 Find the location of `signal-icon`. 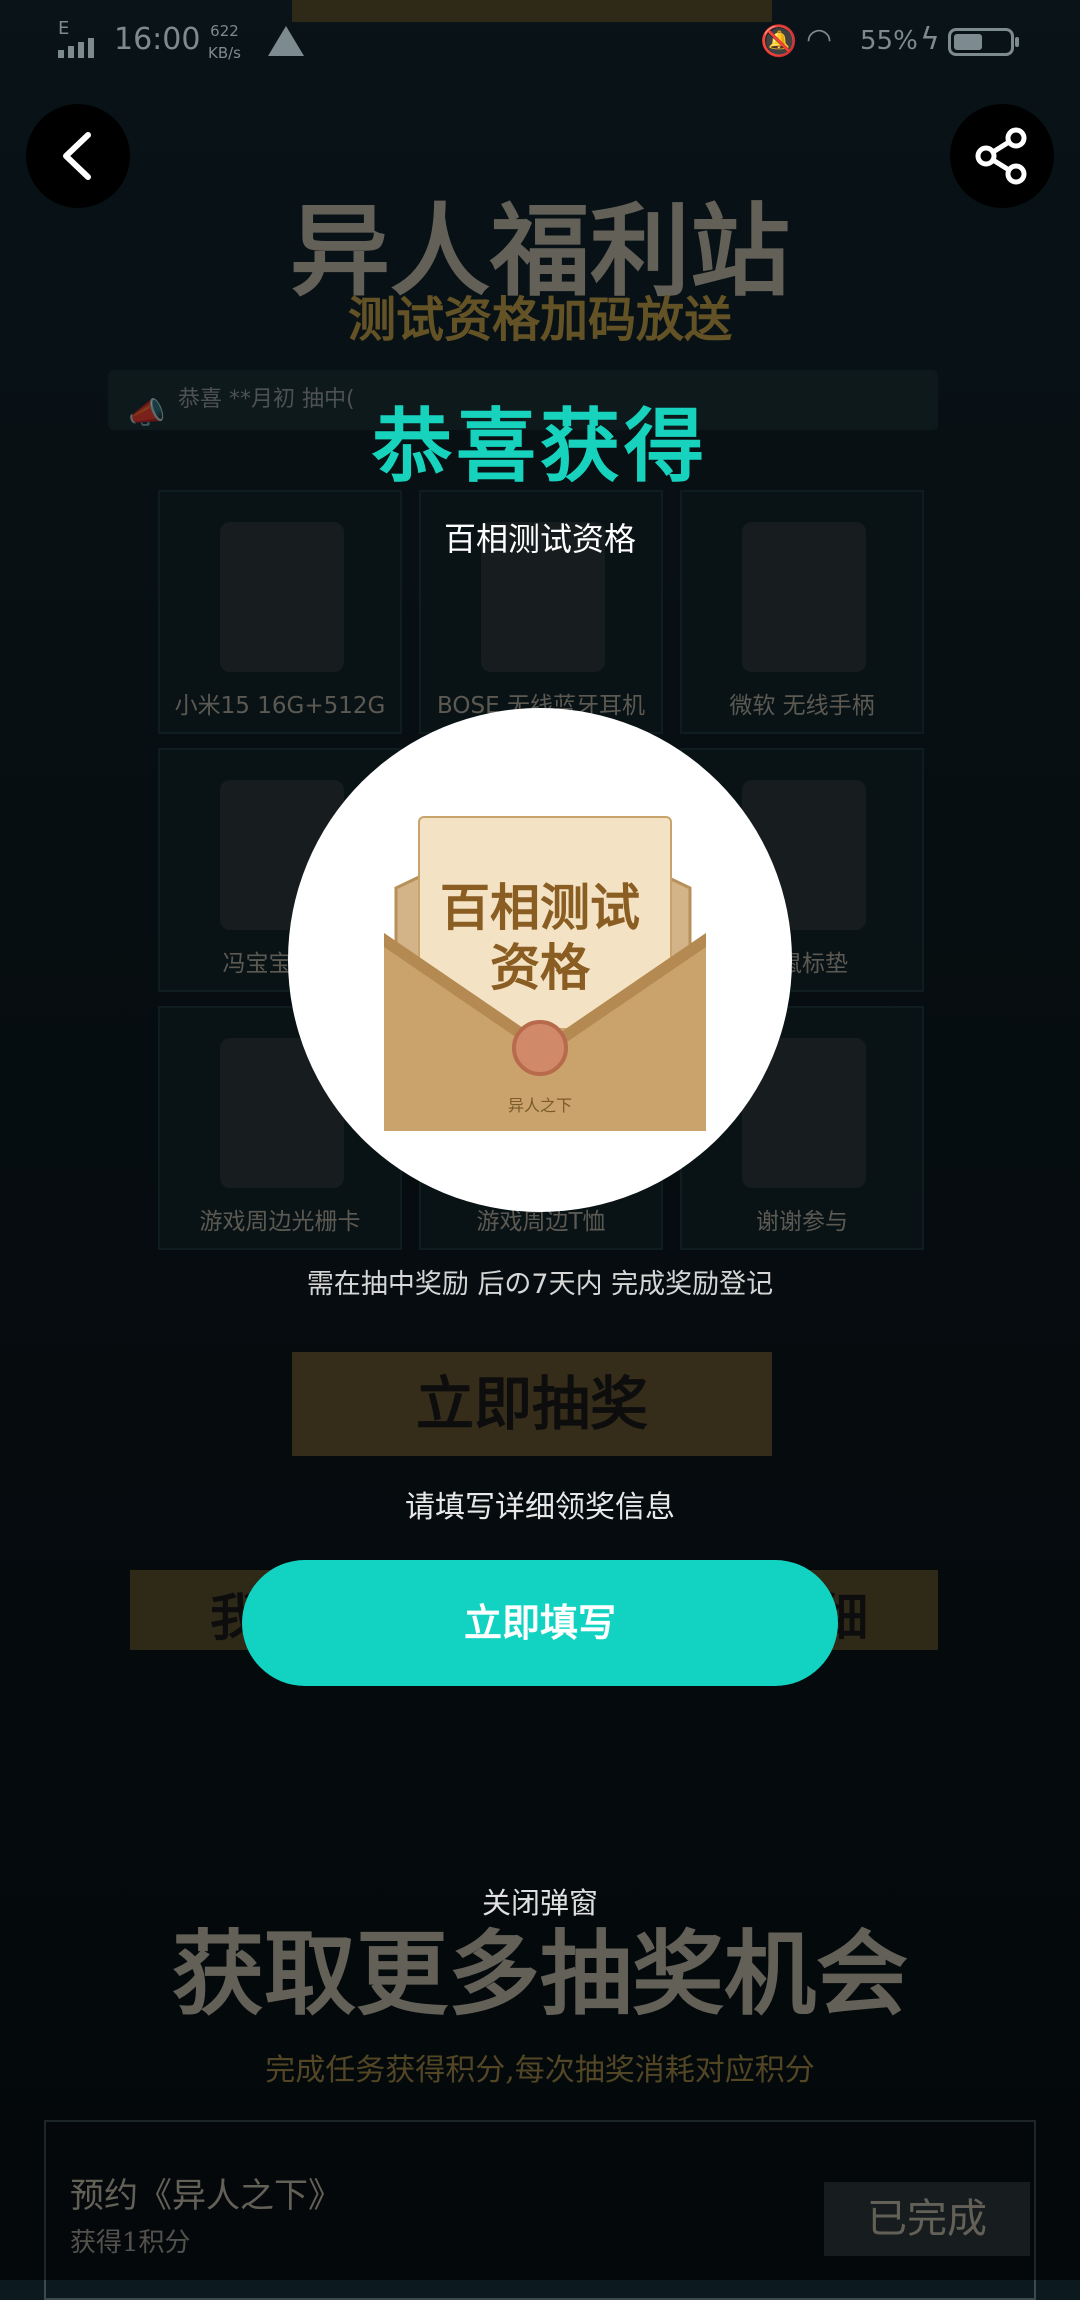

signal-icon is located at coordinates (76, 48).